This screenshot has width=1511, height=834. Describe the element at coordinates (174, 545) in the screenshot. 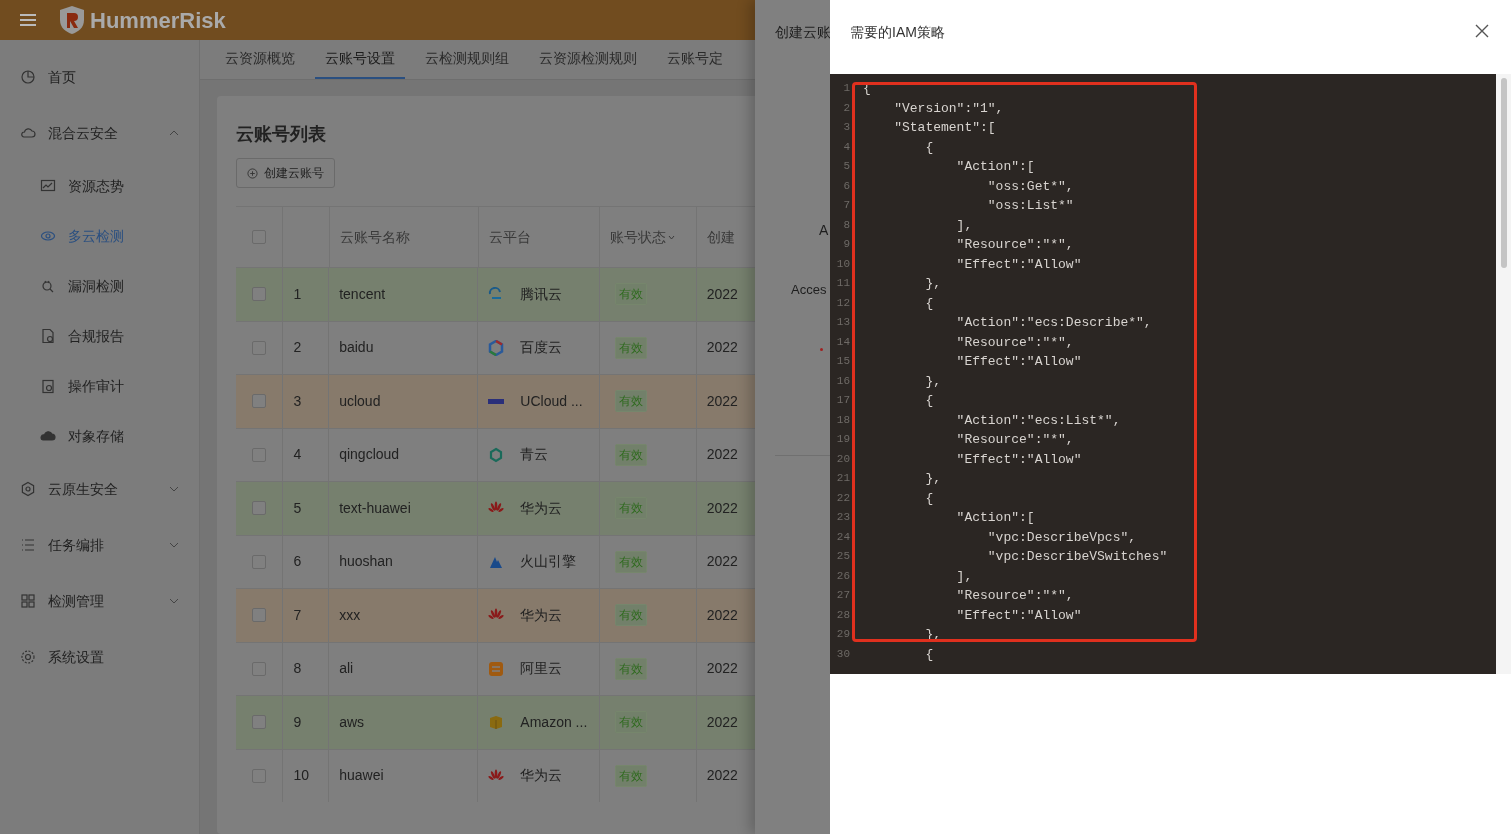

I see `chevron-down-icon` at that location.